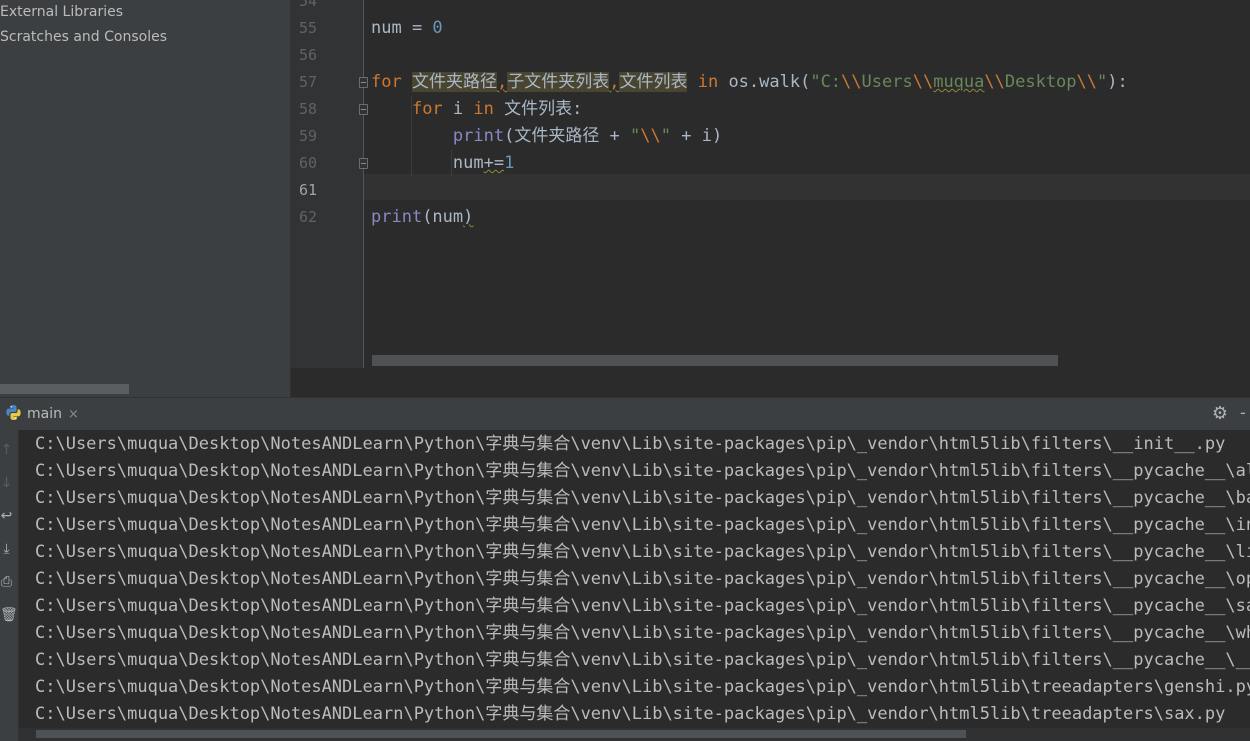  What do you see at coordinates (887, 82) in the screenshot?
I see `code-token: Users` at bounding box center [887, 82].